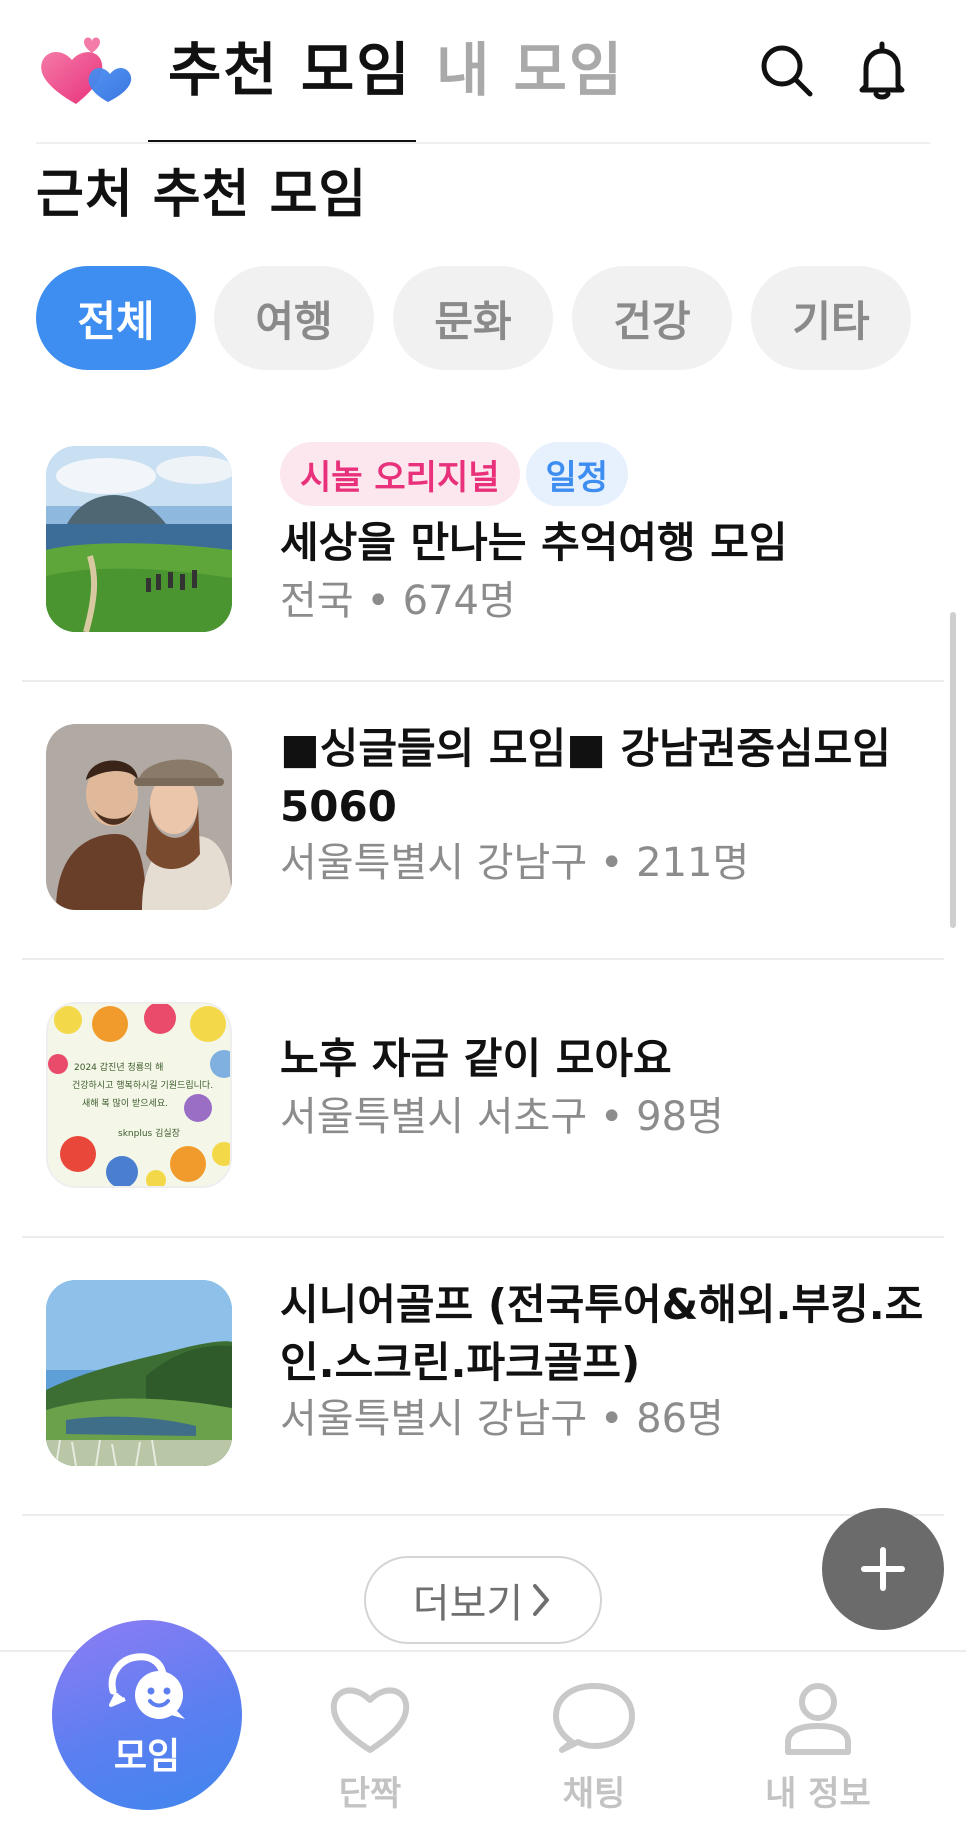  I want to click on chat-bubble-icon, so click(594, 1718).